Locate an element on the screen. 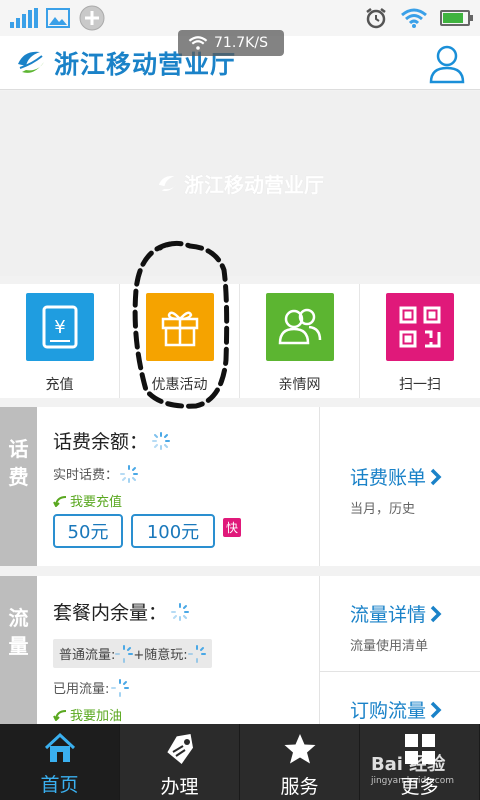 Image resolution: width=480 pixels, height=800 pixels. order-data-link: 订购流量 is located at coordinates (400, 698).